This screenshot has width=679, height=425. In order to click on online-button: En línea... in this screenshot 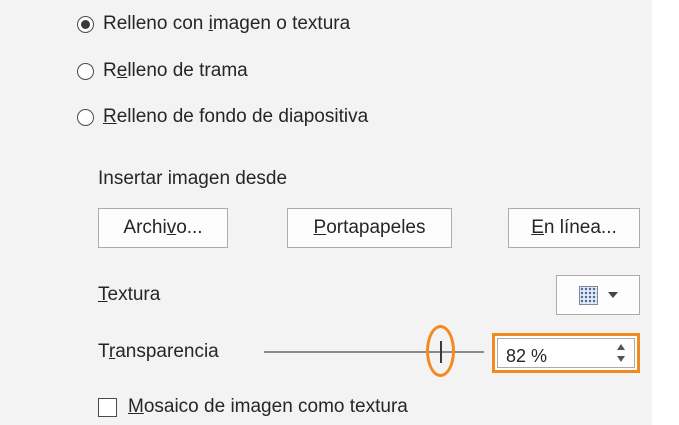, I will do `click(574, 228)`.